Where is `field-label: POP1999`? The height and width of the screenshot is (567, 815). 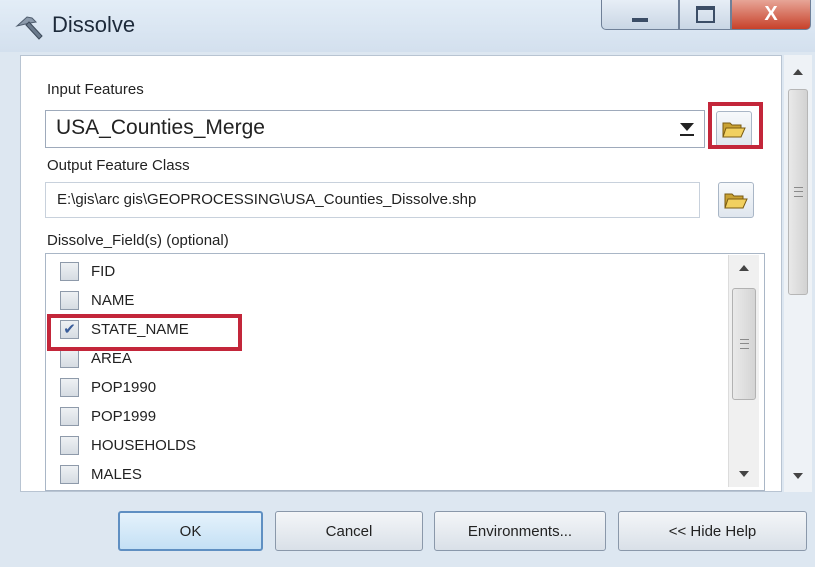
field-label: POP1999 is located at coordinates (124, 416).